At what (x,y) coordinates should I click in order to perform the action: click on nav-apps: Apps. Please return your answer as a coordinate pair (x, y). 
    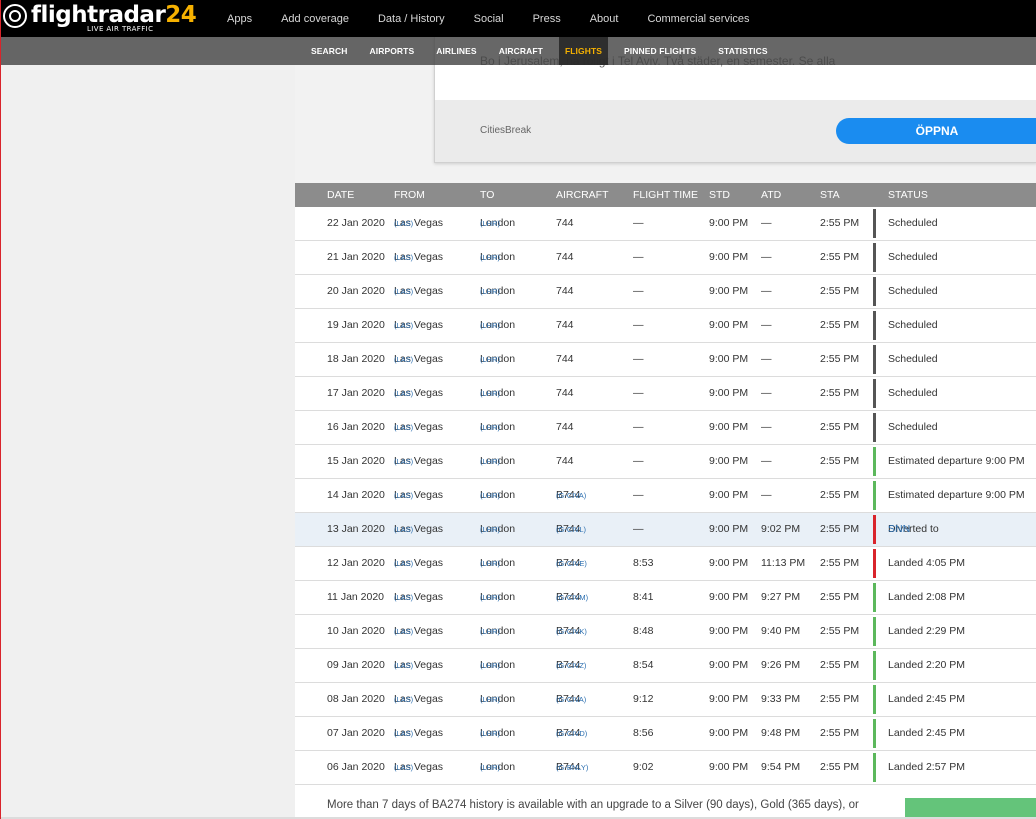
    Looking at the image, I should click on (239, 19).